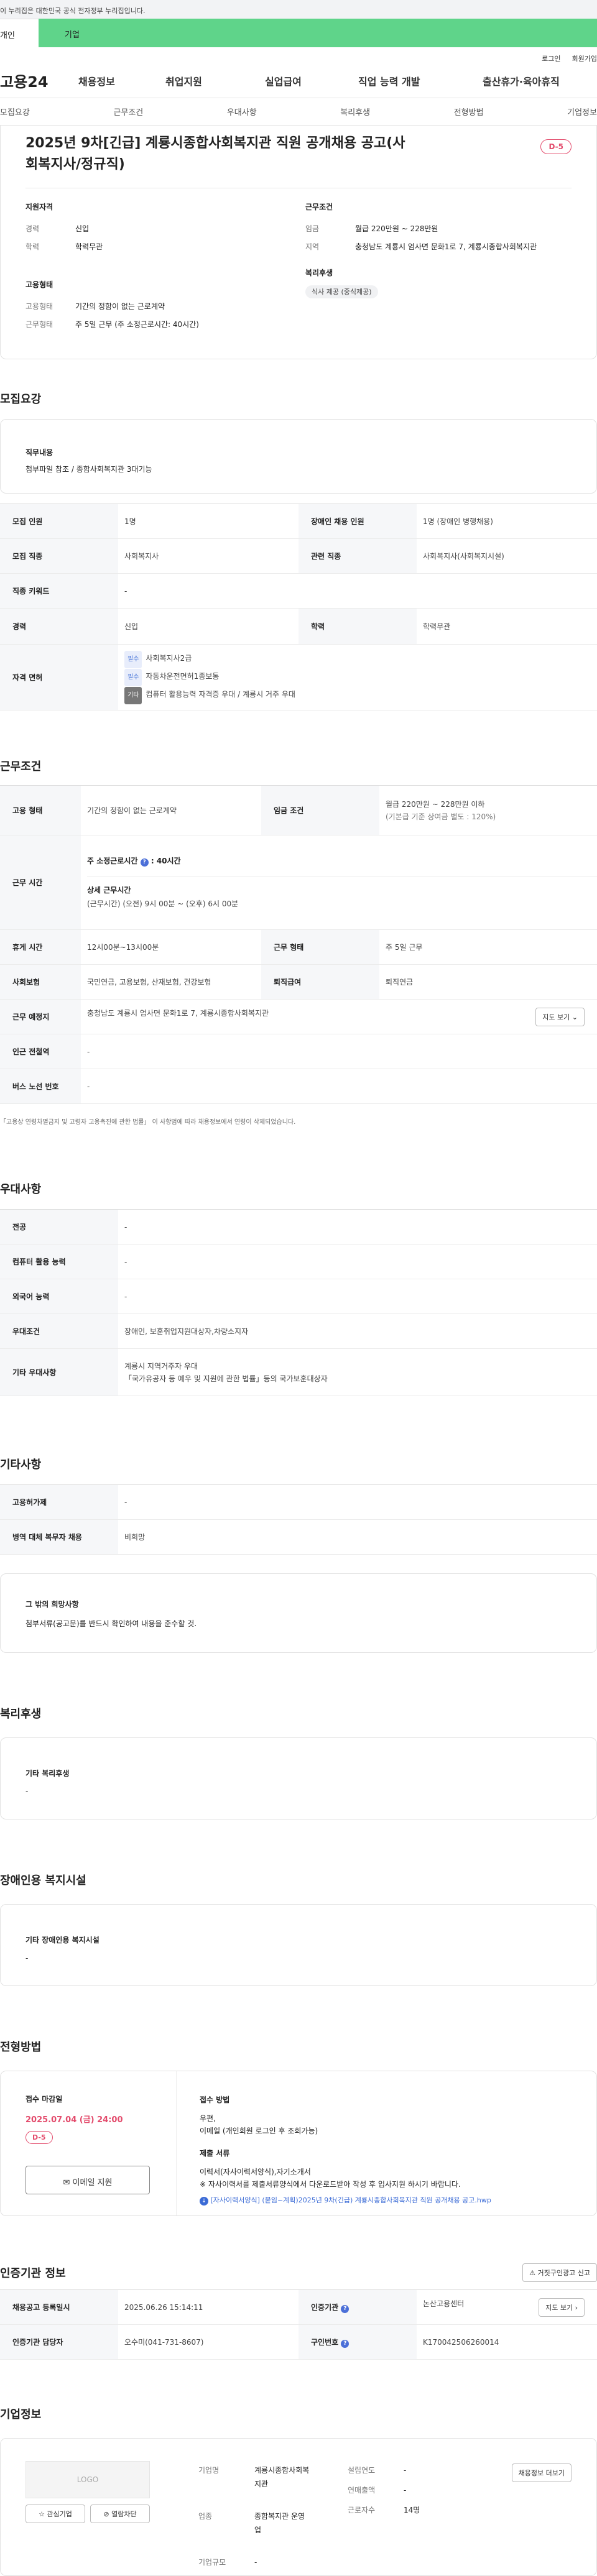  I want to click on menu-unemployment-benefit: 실업급여, so click(311, 80).